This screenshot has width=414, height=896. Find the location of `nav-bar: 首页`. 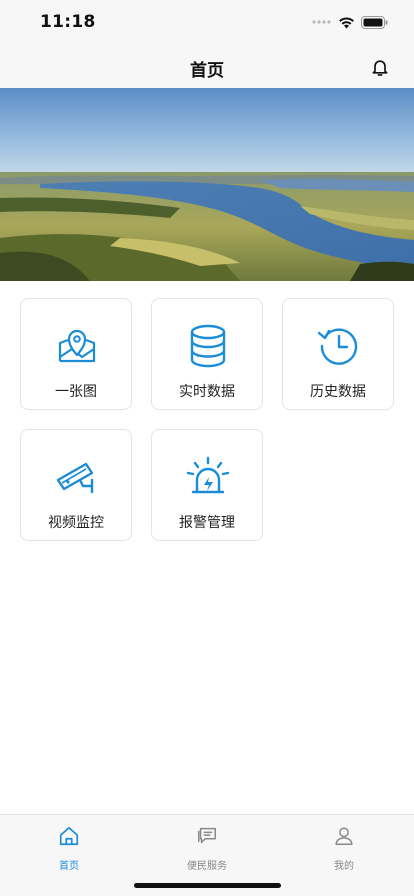

nav-bar: 首页 is located at coordinates (207, 66).